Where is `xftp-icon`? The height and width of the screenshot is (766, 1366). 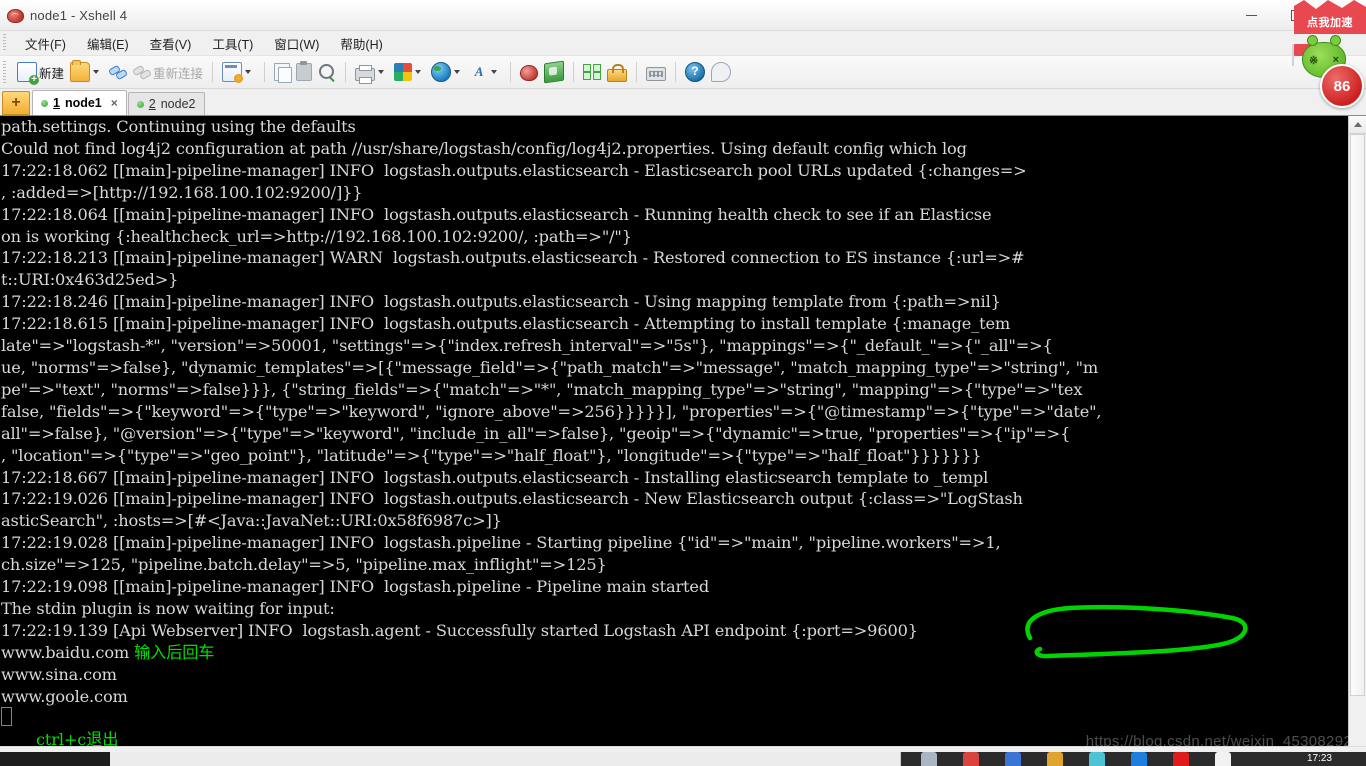 xftp-icon is located at coordinates (554, 72).